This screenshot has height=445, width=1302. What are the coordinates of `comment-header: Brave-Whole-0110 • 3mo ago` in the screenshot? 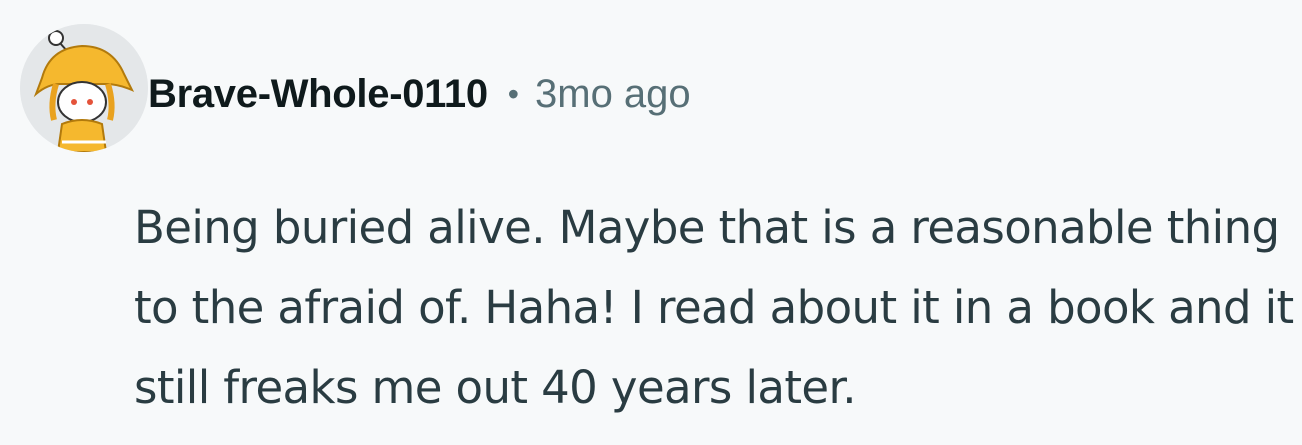 It's located at (419, 94).